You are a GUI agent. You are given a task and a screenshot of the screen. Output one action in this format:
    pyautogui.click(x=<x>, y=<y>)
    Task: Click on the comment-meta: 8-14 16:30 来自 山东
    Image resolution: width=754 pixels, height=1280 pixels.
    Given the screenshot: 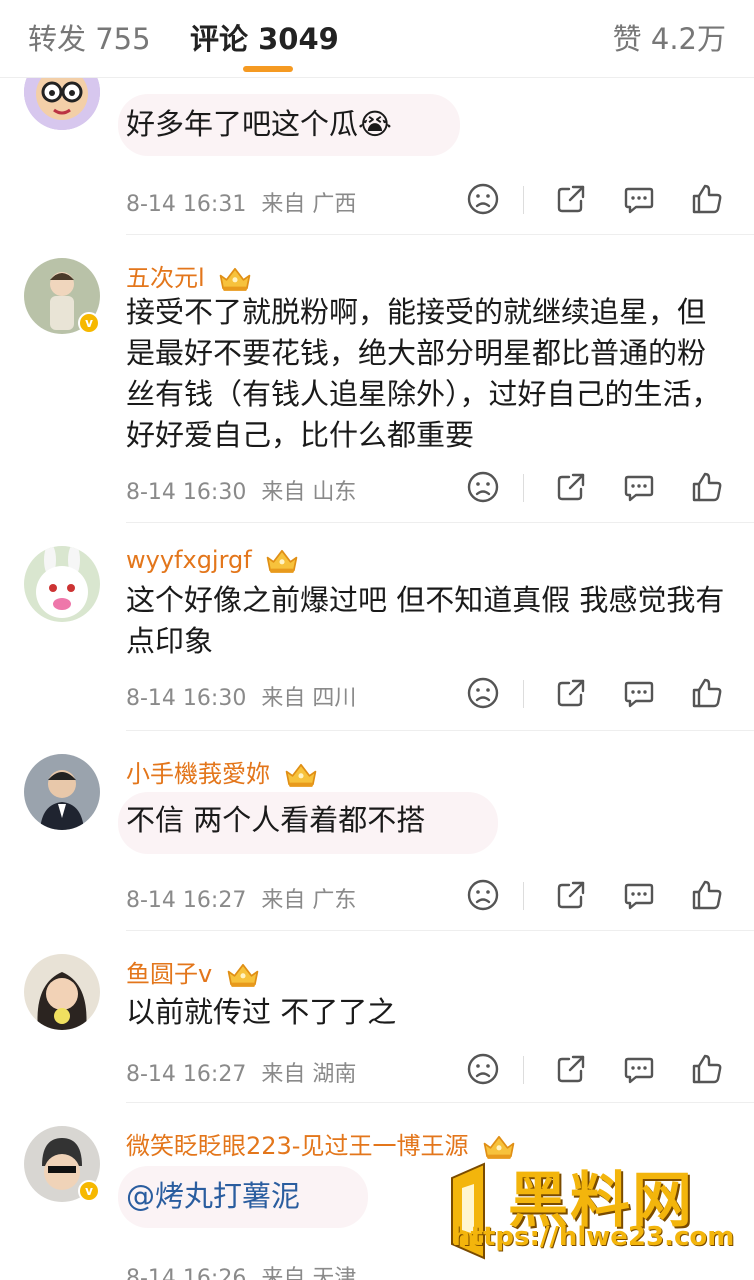 What is the action you would take?
    pyautogui.click(x=241, y=490)
    